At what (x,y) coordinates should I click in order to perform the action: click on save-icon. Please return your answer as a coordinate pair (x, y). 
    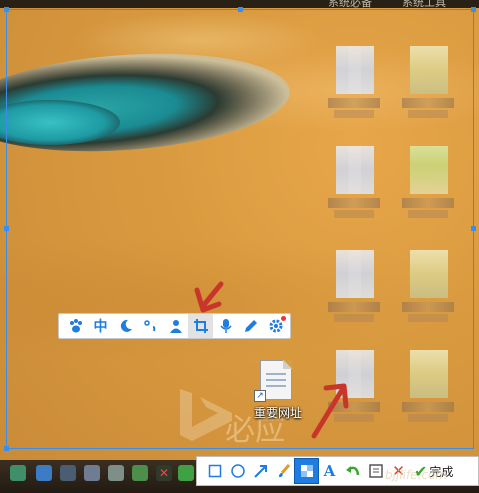
    Looking at the image, I should click on (375, 471).